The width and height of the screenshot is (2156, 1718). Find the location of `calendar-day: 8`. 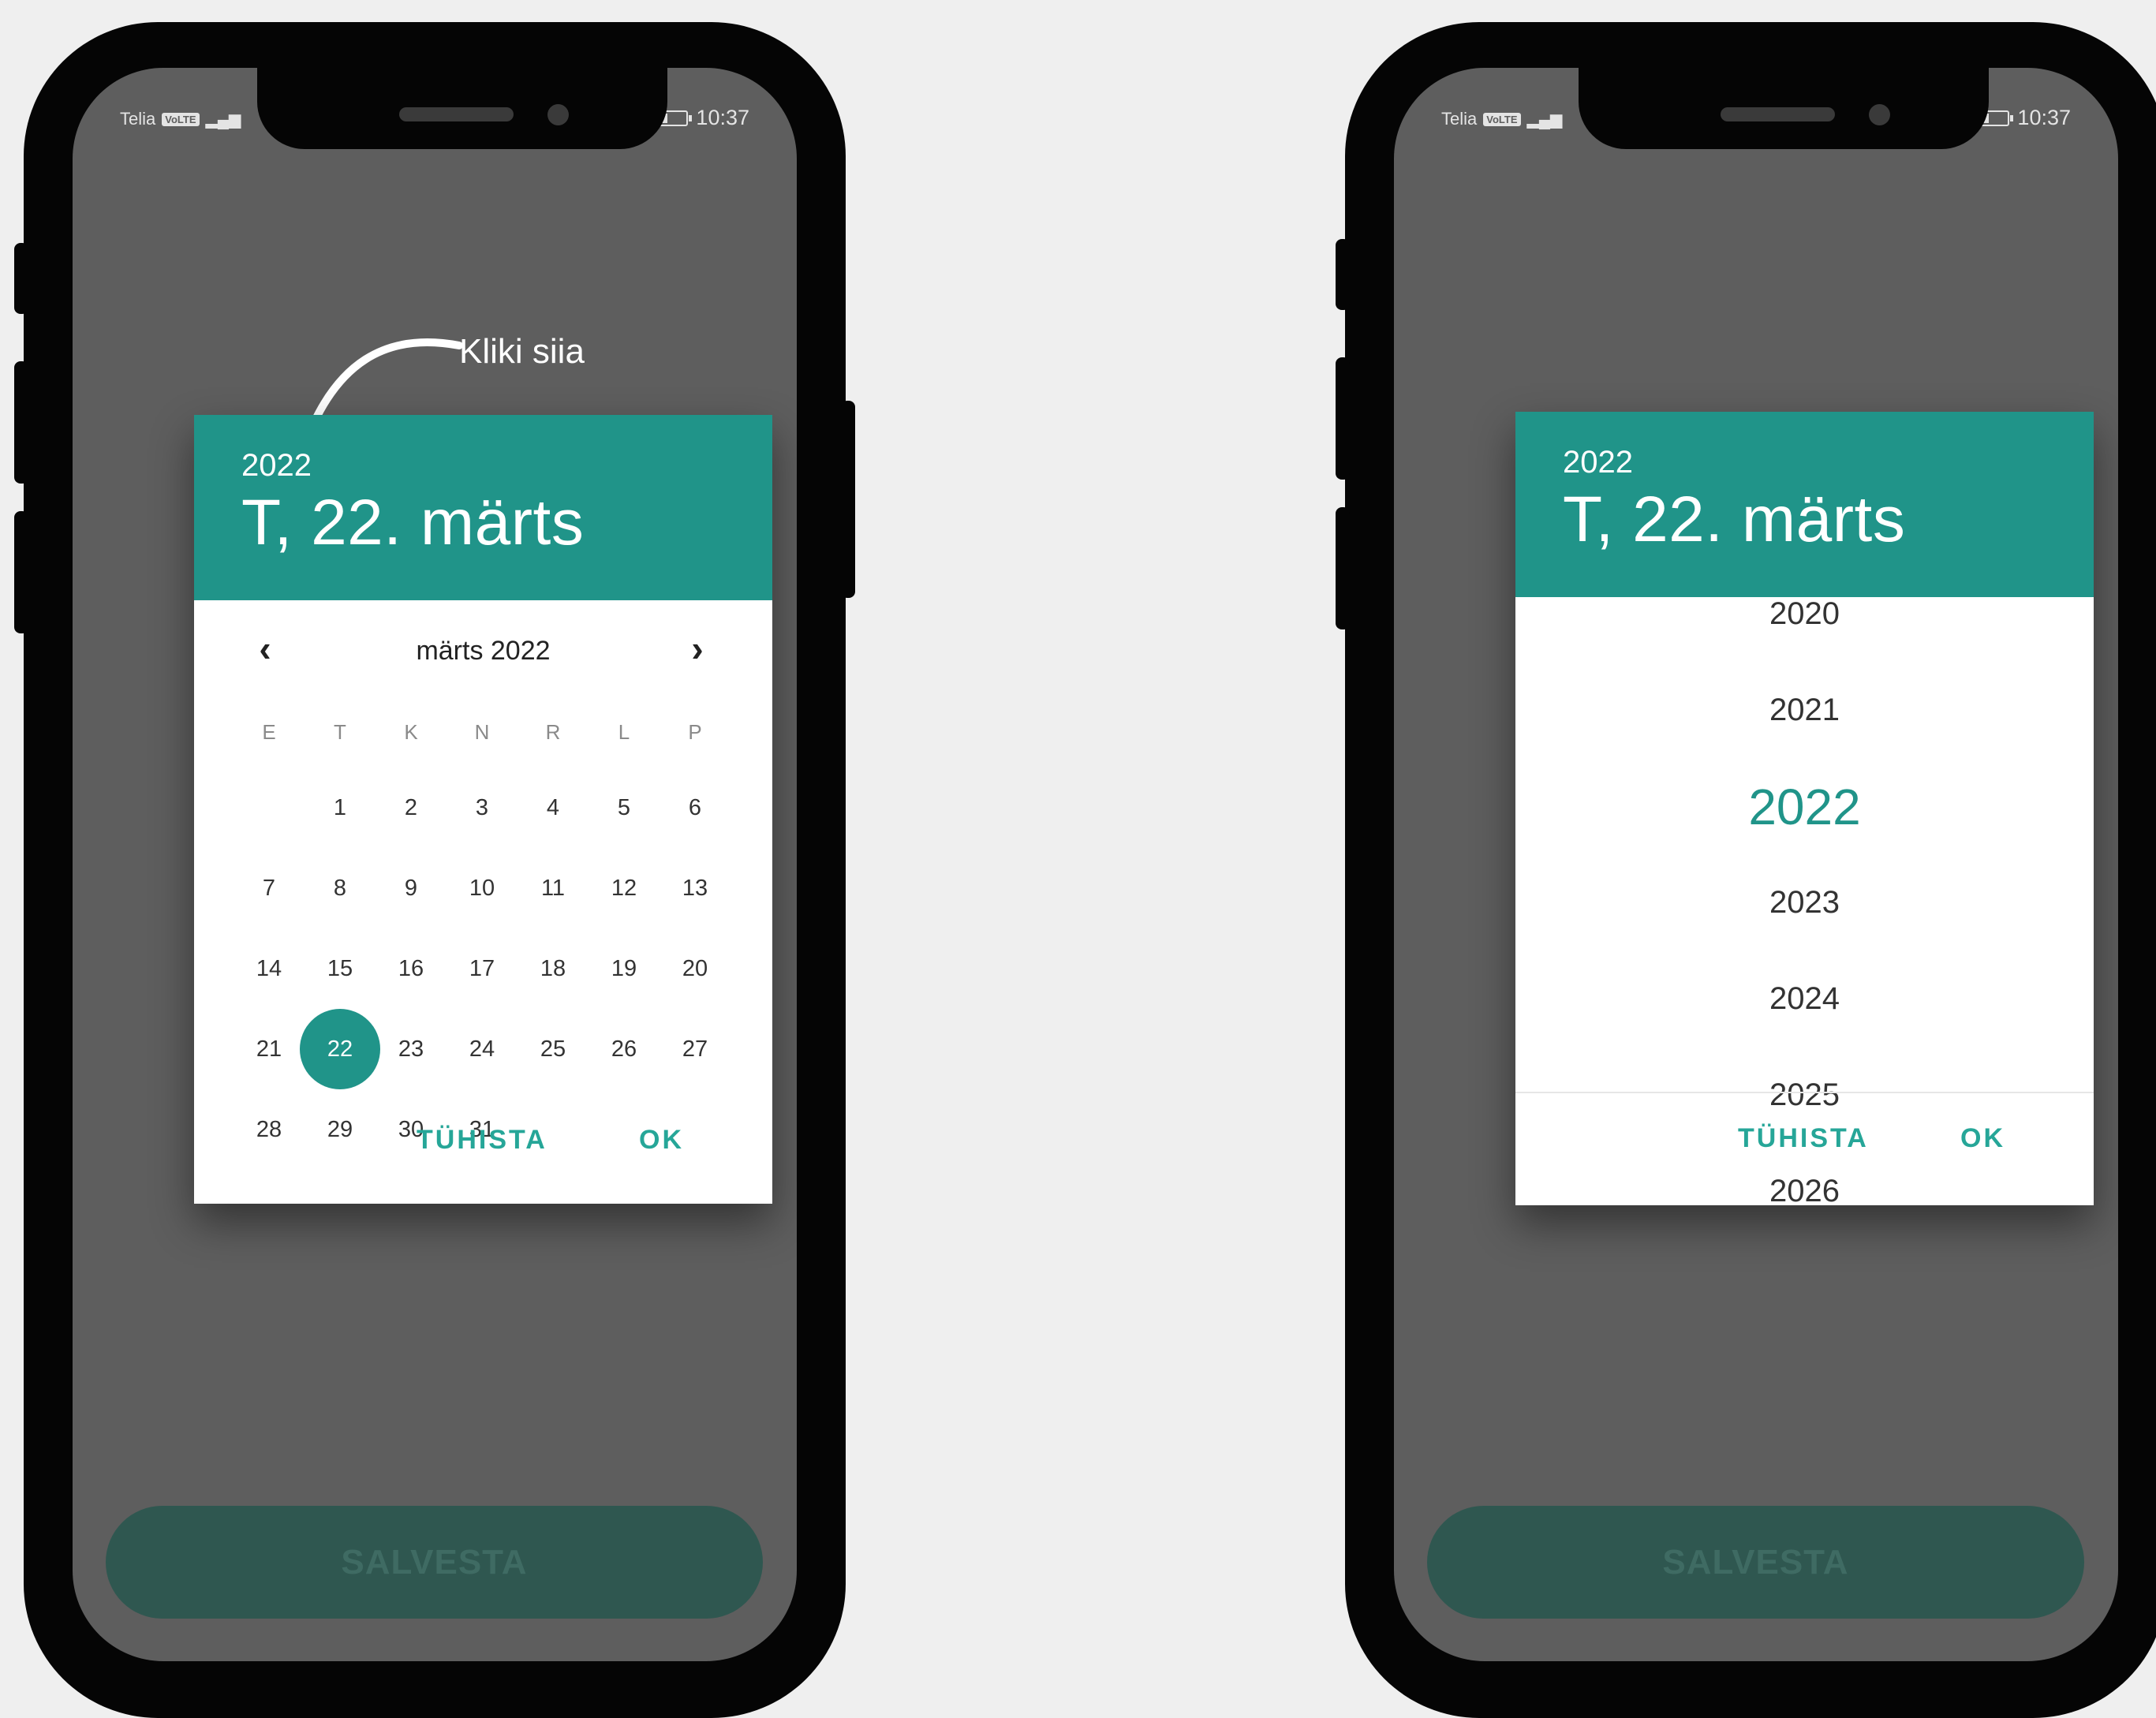

calendar-day: 8 is located at coordinates (340, 888).